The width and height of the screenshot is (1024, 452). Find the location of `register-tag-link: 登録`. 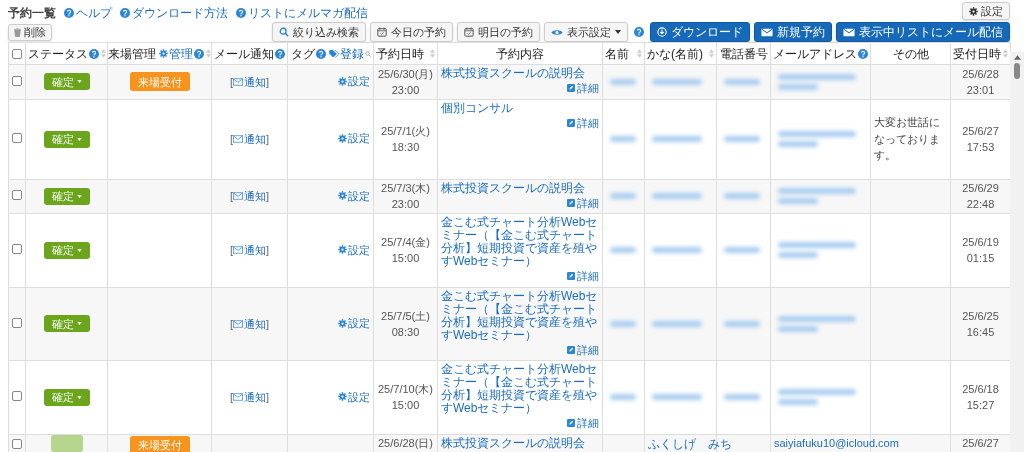

register-tag-link: 登録 is located at coordinates (346, 53).